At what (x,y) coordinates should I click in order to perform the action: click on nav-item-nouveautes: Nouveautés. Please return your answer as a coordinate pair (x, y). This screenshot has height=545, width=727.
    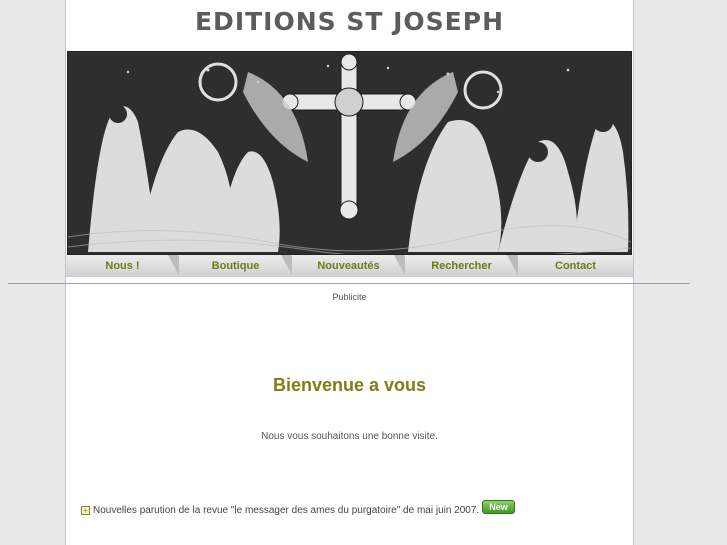
    Looking at the image, I should click on (348, 266).